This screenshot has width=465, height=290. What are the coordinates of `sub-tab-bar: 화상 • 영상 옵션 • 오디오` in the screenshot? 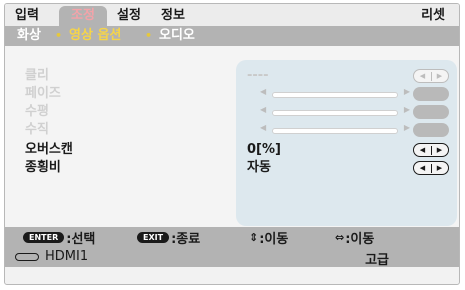 It's located at (232, 36).